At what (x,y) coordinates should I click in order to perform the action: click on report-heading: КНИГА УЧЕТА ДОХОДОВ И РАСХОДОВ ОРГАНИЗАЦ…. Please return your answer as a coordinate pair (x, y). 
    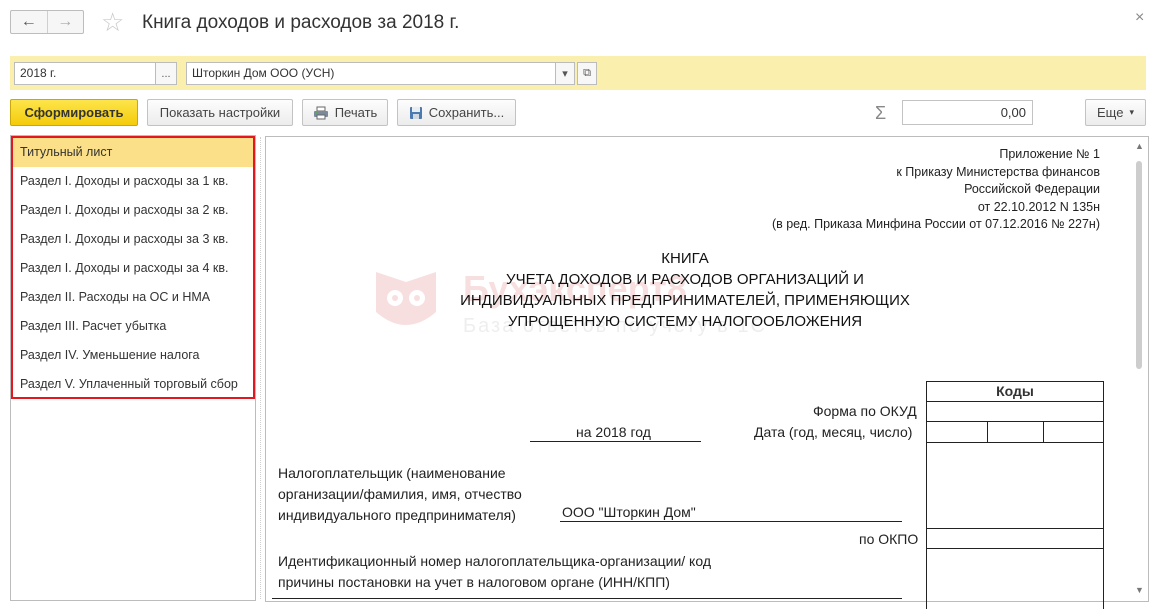
    Looking at the image, I should click on (685, 290).